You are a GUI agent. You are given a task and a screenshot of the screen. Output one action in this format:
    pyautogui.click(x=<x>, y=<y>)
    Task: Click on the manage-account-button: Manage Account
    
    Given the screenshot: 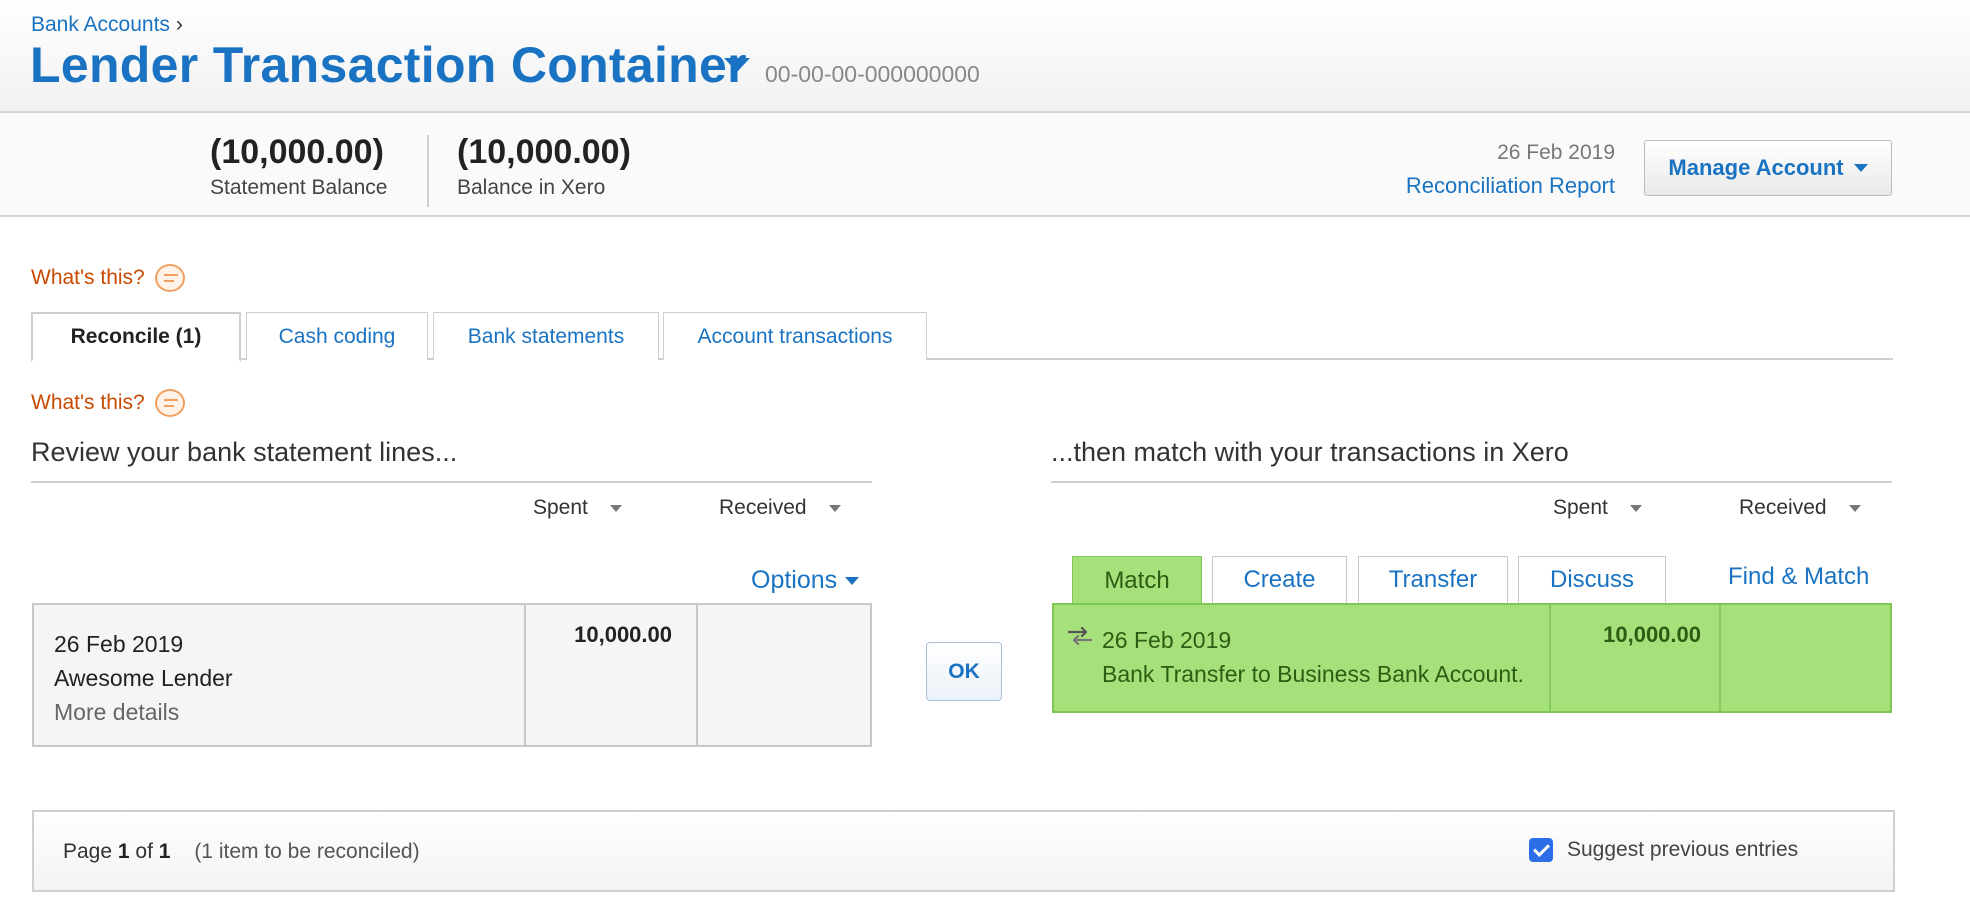 What is the action you would take?
    pyautogui.click(x=1768, y=168)
    